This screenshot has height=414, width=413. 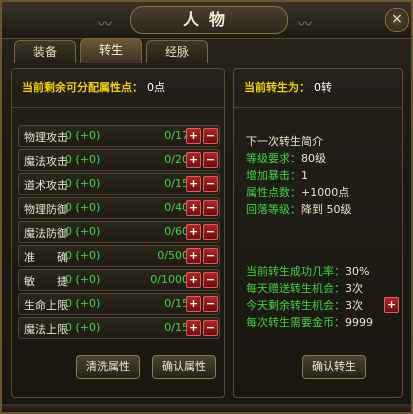 I want to click on attr-row-magic-defense: 魔法防御 0 (+0) 0/60 + −, so click(x=119, y=232).